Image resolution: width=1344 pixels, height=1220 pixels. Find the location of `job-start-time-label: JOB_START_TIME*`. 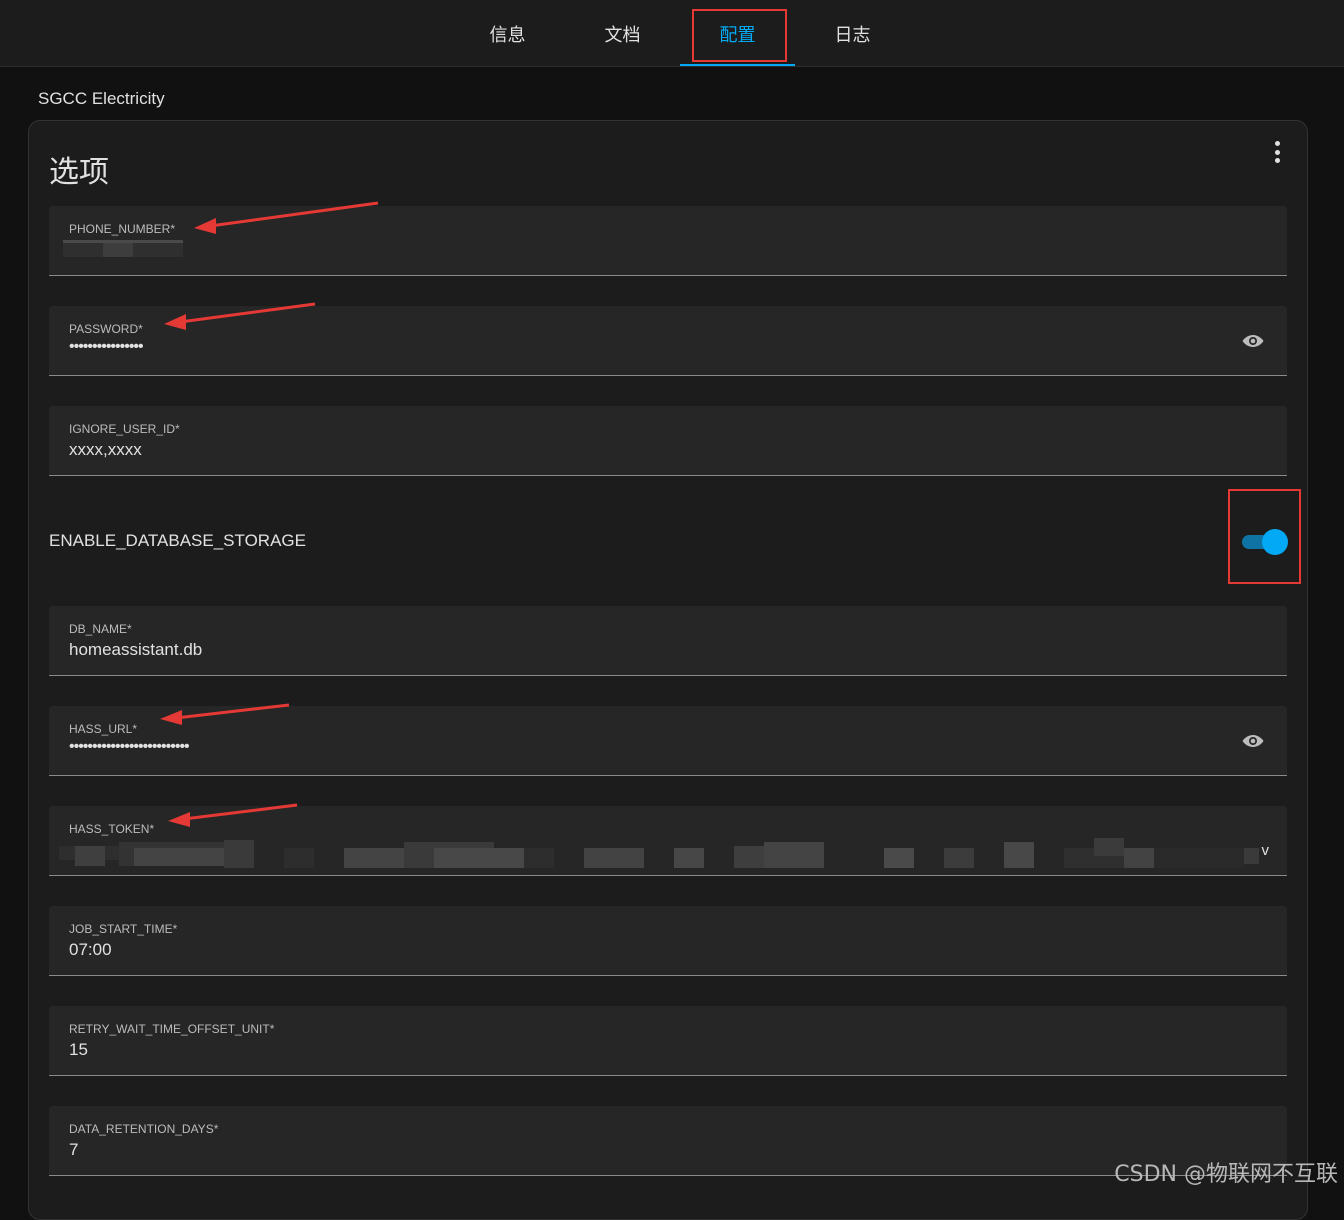

job-start-time-label: JOB_START_TIME* is located at coordinates (123, 929).